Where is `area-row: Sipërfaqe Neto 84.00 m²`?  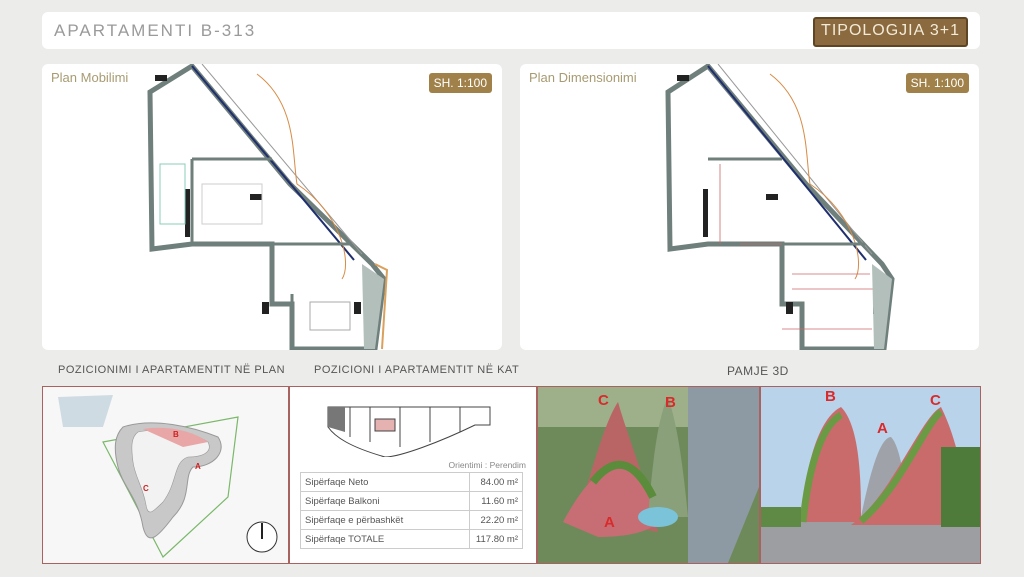
area-row: Sipërfaqe Neto 84.00 m² is located at coordinates (411, 482).